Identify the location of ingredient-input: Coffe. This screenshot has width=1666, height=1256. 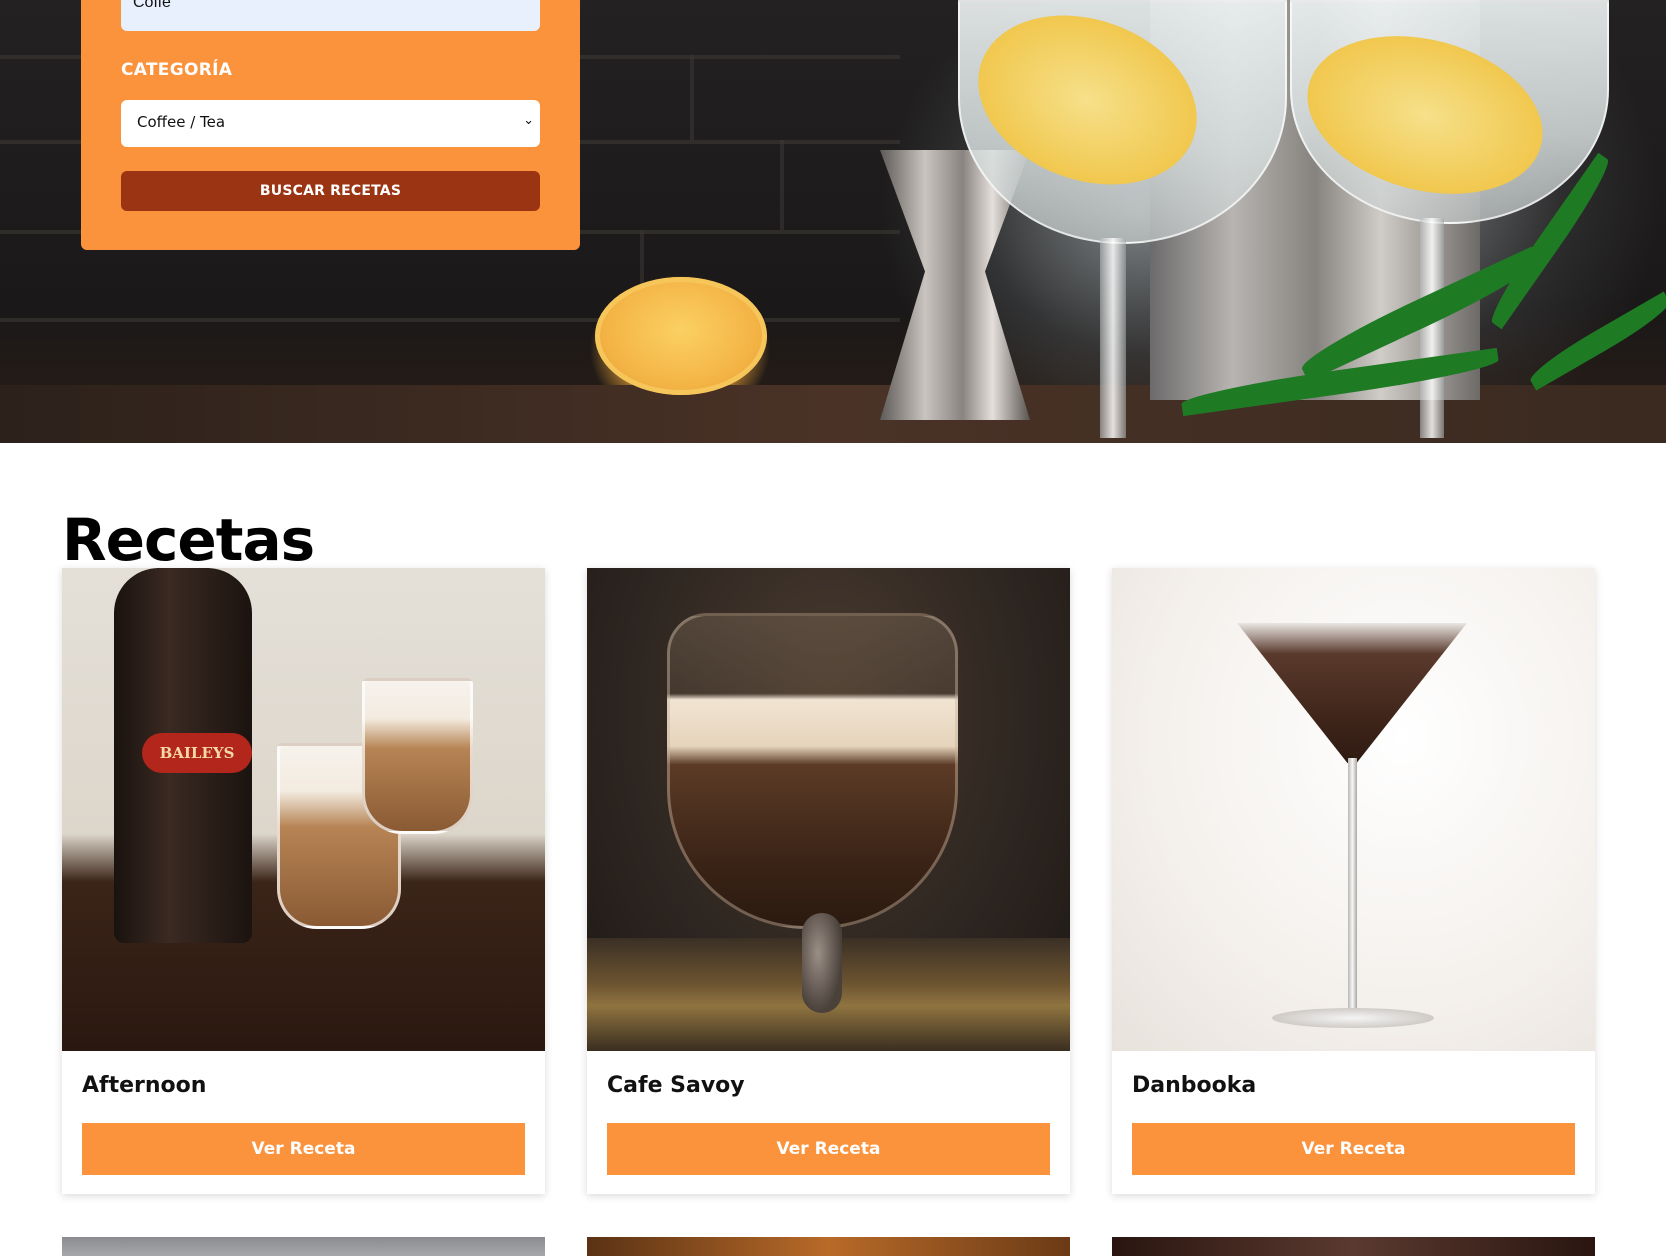
(330, 15).